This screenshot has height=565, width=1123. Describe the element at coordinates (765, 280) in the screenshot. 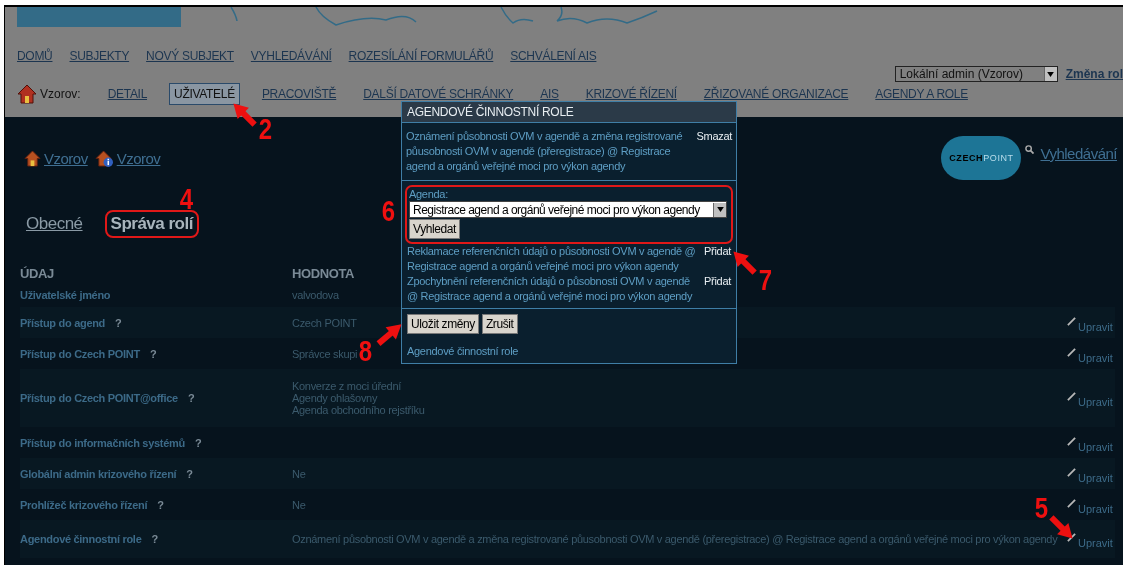

I see `callout-number: 7` at that location.